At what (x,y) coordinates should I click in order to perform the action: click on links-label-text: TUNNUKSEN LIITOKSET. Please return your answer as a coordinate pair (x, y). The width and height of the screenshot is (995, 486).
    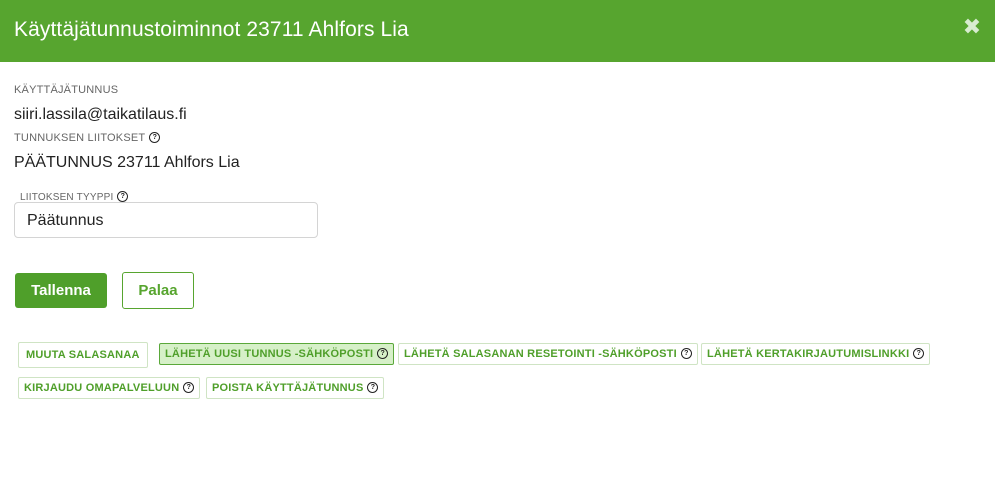
    Looking at the image, I should click on (80, 138).